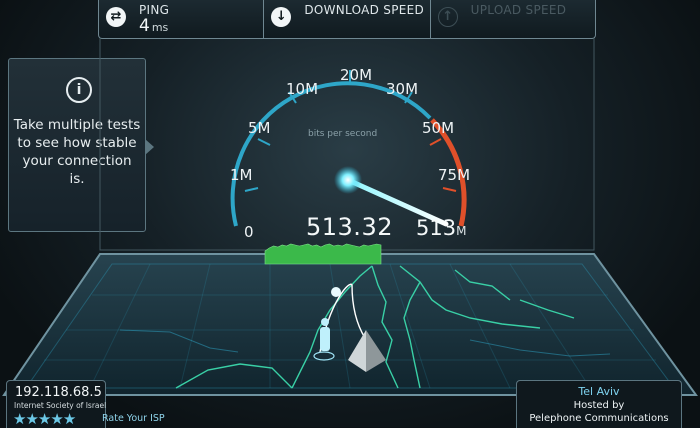 The width and height of the screenshot is (700, 428). Describe the element at coordinates (454, 175) in the screenshot. I see `tick-label-75m: 75M` at that location.